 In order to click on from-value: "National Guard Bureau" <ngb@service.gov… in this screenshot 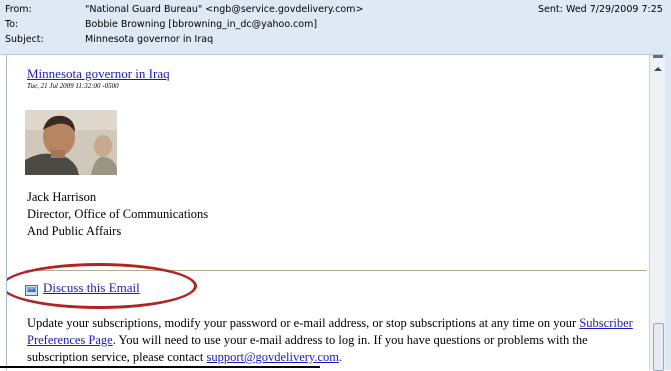, I will do `click(224, 9)`.